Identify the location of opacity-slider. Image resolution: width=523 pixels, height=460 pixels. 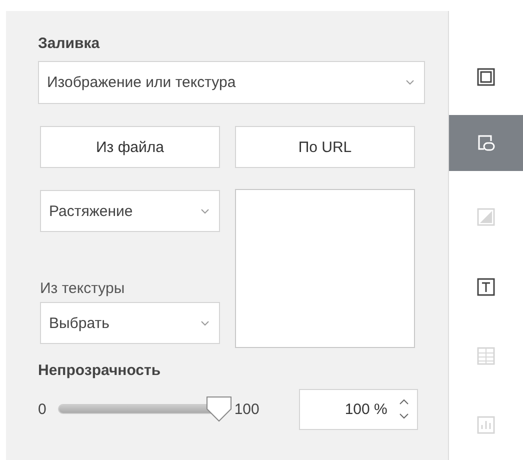
(144, 409).